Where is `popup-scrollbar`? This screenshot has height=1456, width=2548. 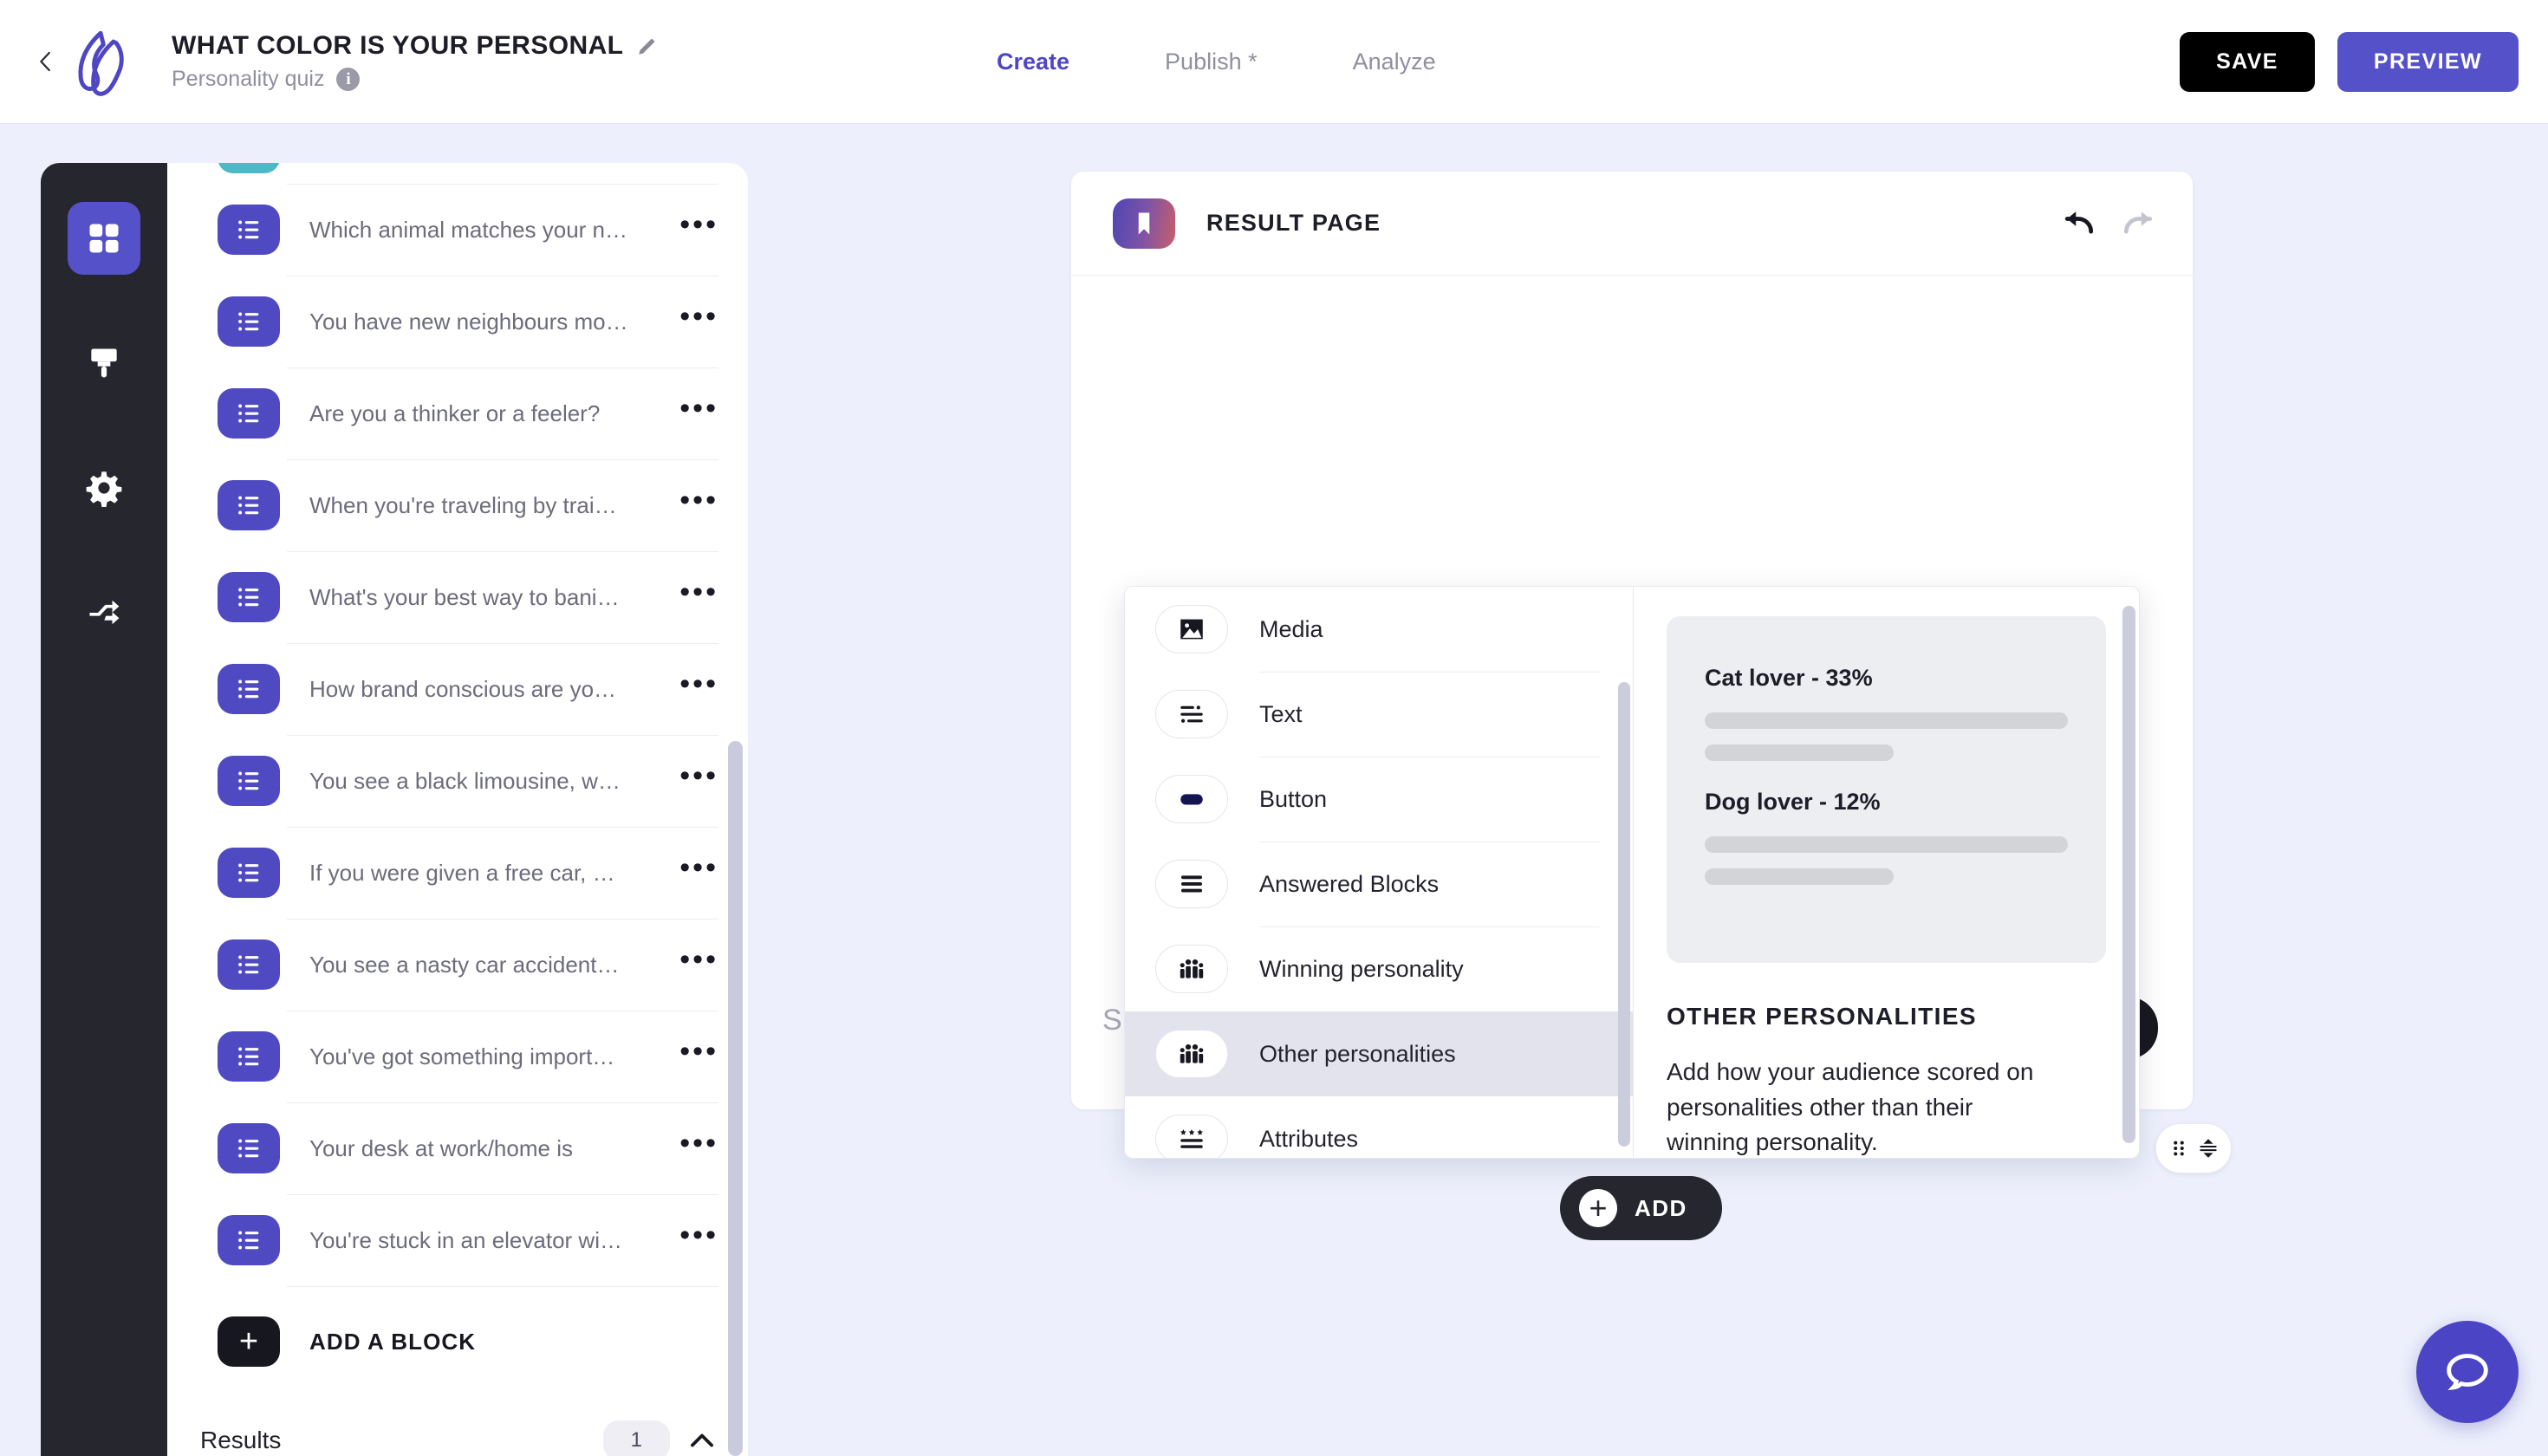
popup-scrollbar is located at coordinates (2128, 874).